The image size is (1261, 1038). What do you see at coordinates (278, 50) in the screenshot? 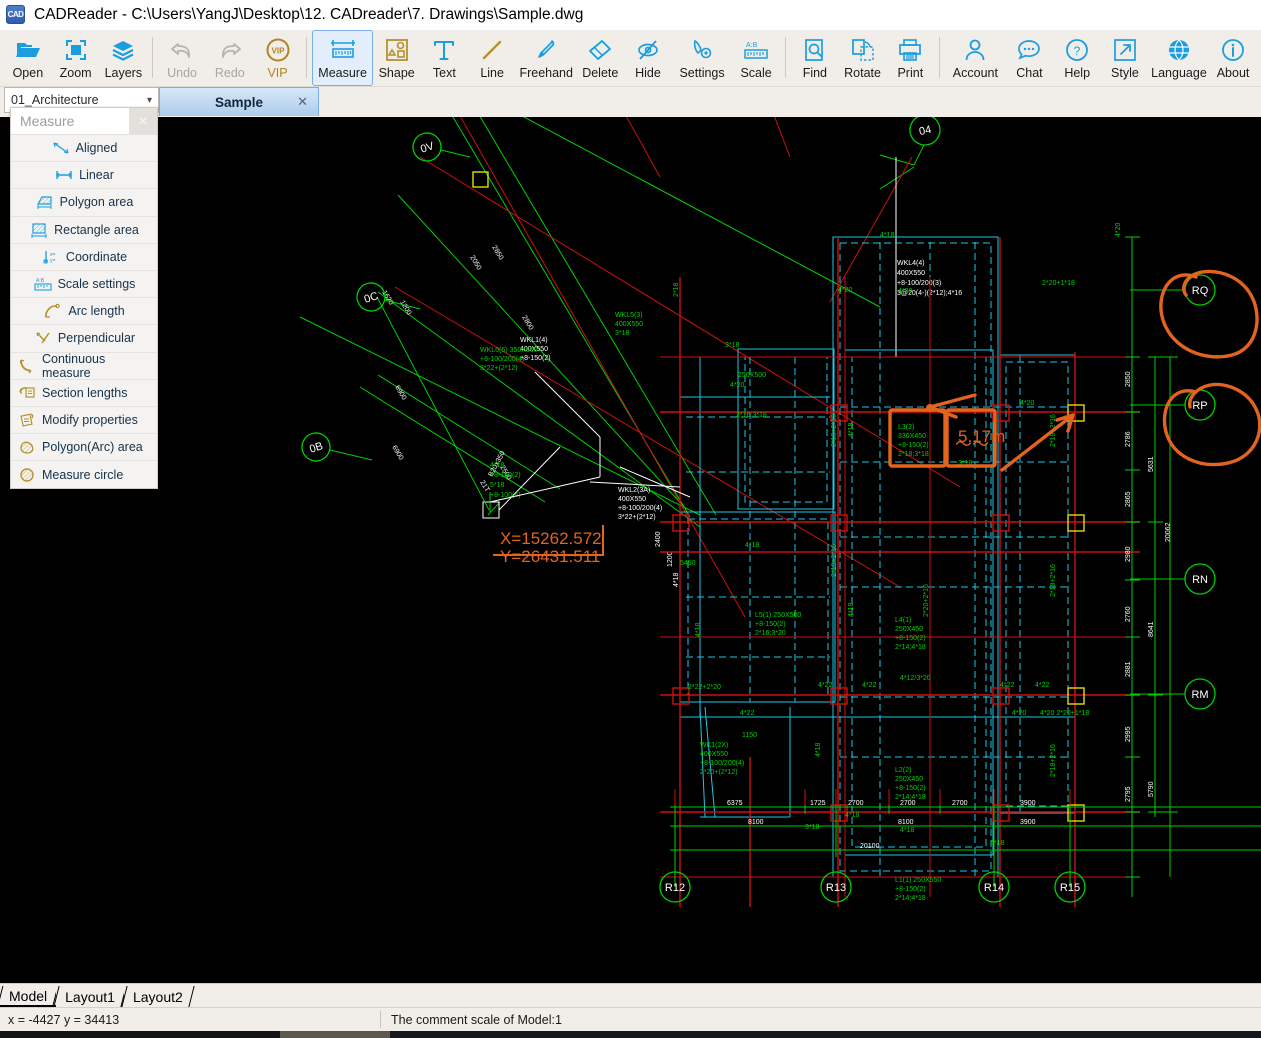
I see `vip-badge-icon: VIP` at bounding box center [278, 50].